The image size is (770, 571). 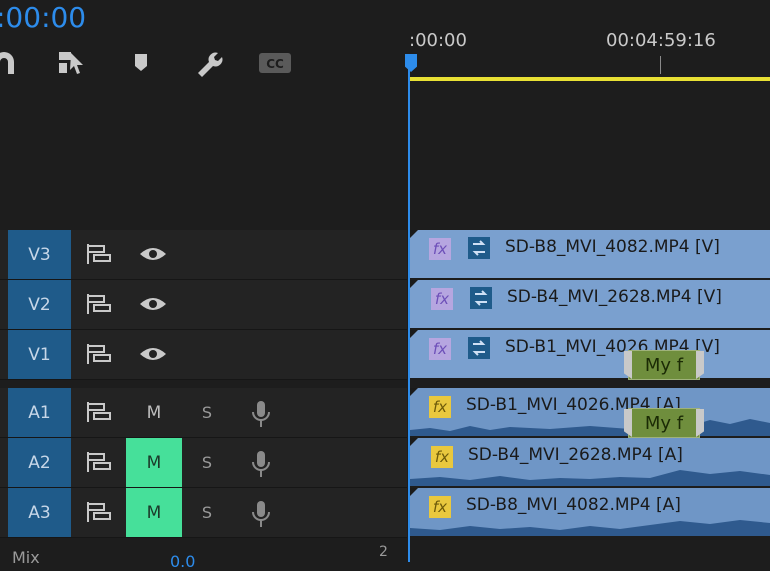 What do you see at coordinates (664, 365) in the screenshot?
I see `video-transition: My f` at bounding box center [664, 365].